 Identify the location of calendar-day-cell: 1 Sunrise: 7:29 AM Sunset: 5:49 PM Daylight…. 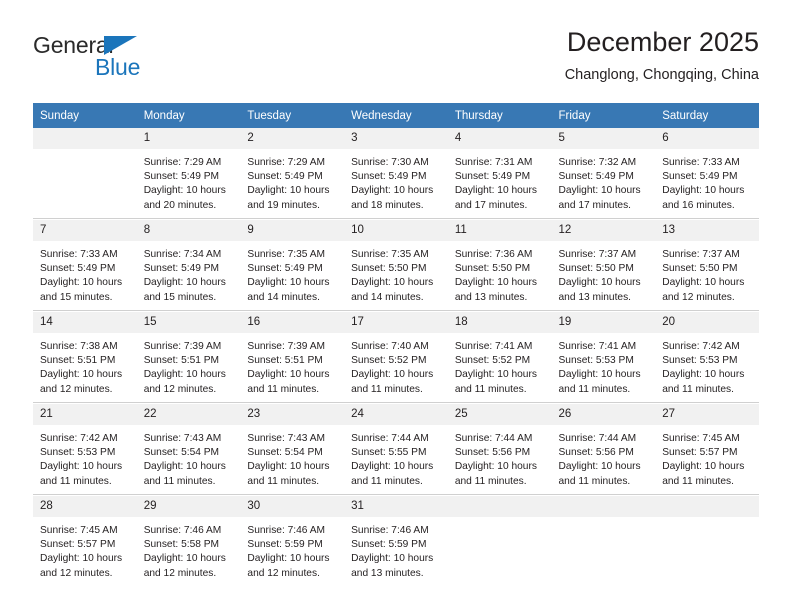
(188, 173).